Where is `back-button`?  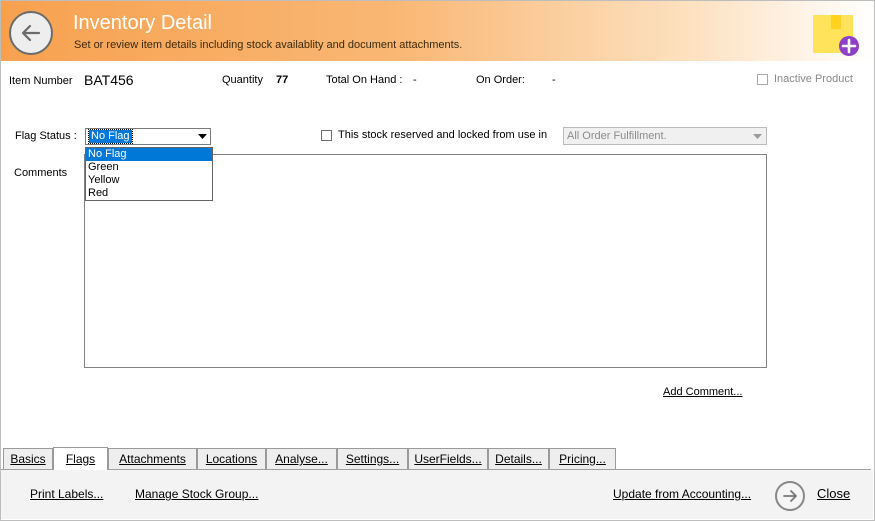 back-button is located at coordinates (31, 33).